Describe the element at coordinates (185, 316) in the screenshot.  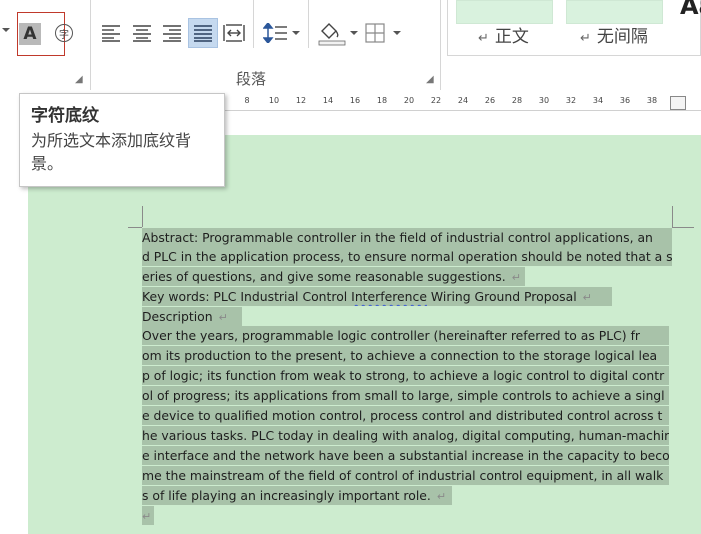
I see `text-line: Description ↵` at that location.